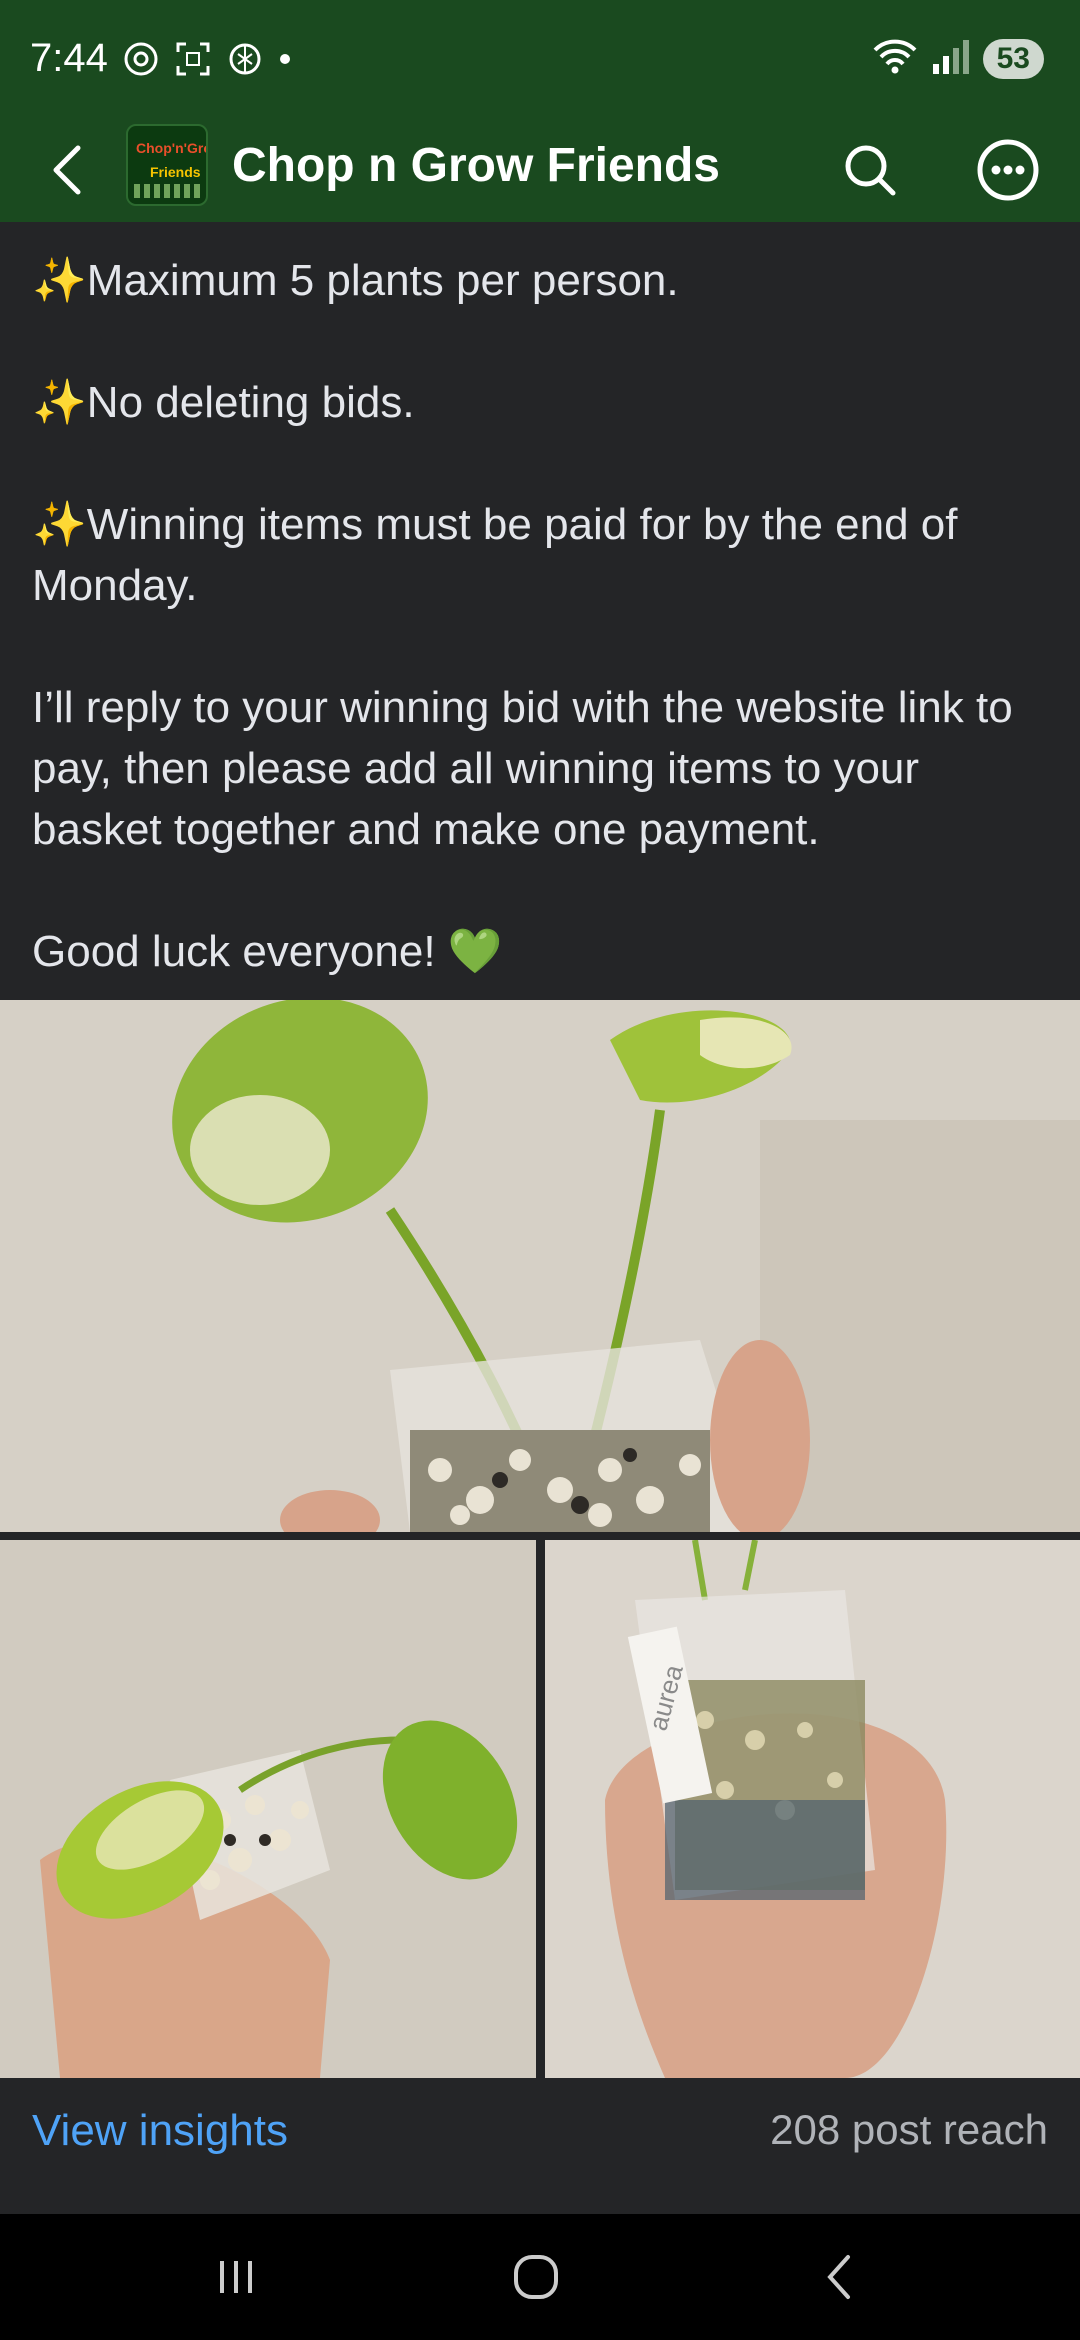 The width and height of the screenshot is (1080, 2340). I want to click on system-navigation-bar, so click(540, 2277).